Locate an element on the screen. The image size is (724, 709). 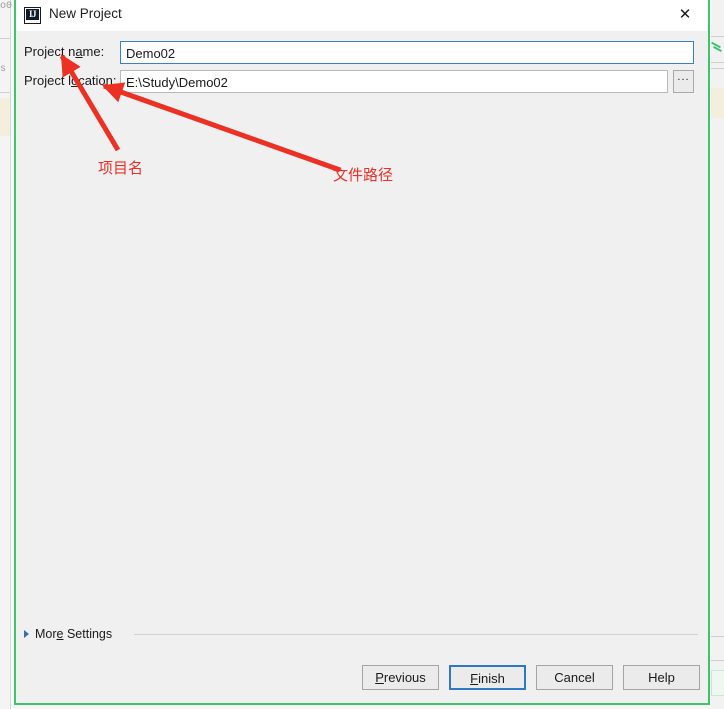
previous-button: Previous is located at coordinates (400, 677).